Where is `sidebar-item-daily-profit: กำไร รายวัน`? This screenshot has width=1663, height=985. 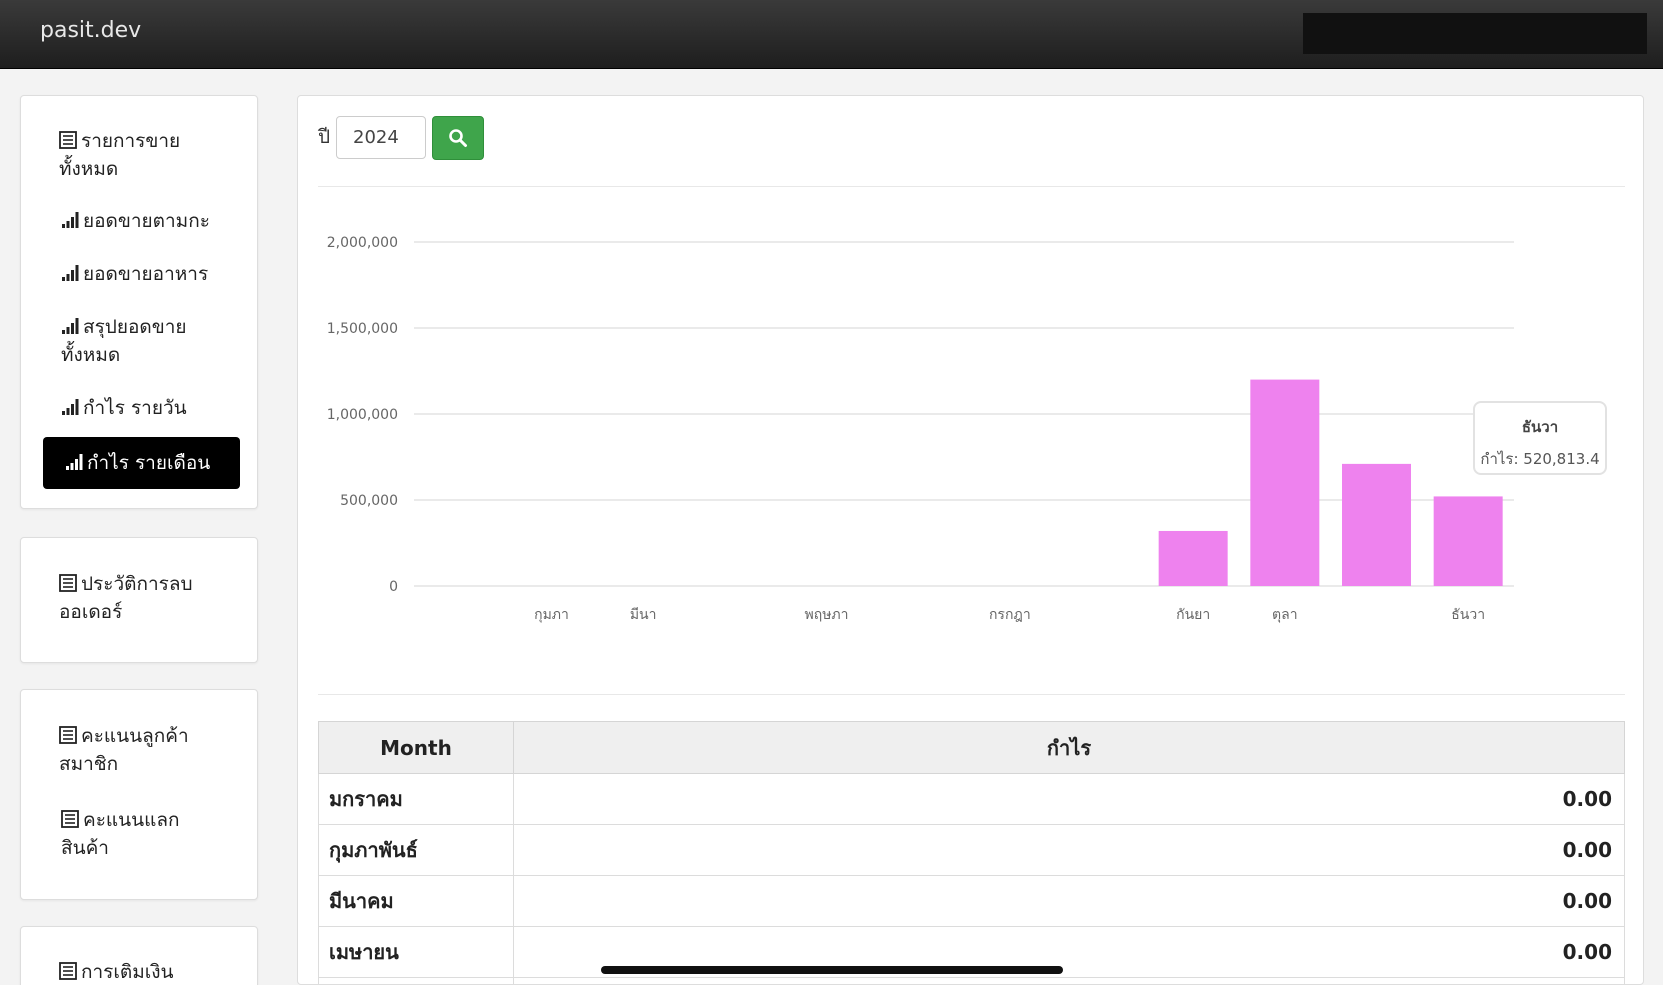 sidebar-item-daily-profit: กำไร รายวัน is located at coordinates (137, 408).